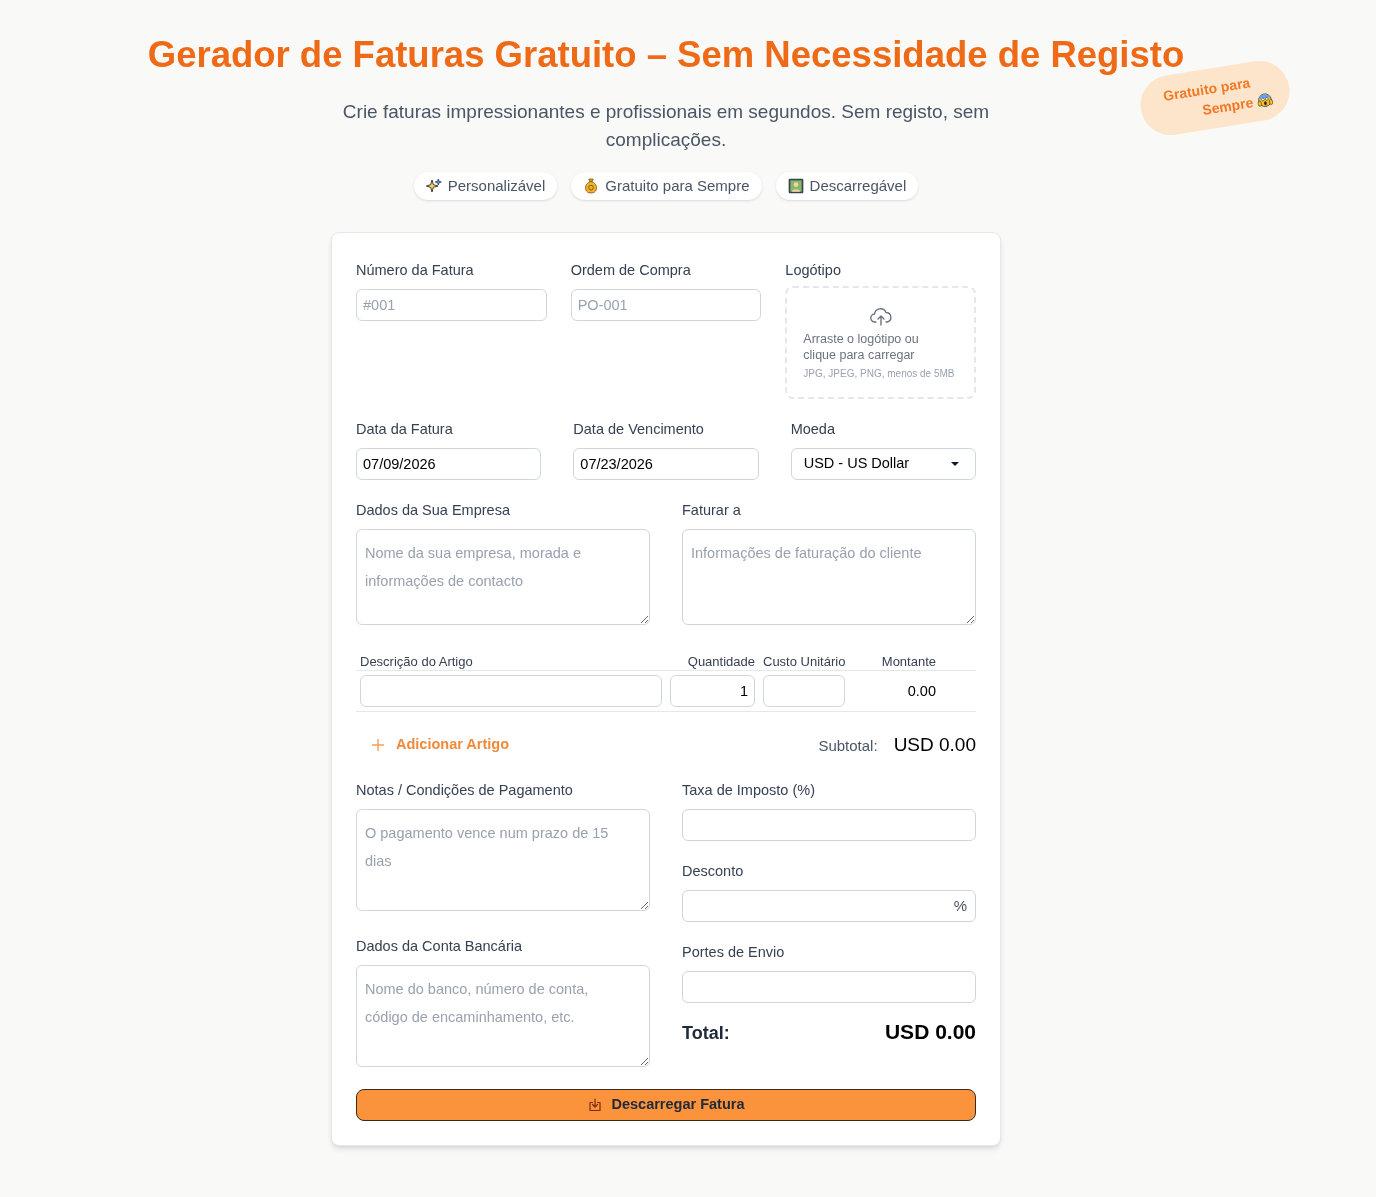 This screenshot has width=1376, height=1197. What do you see at coordinates (666, 1105) in the screenshot?
I see `download-button: Descarregar Fatura` at bounding box center [666, 1105].